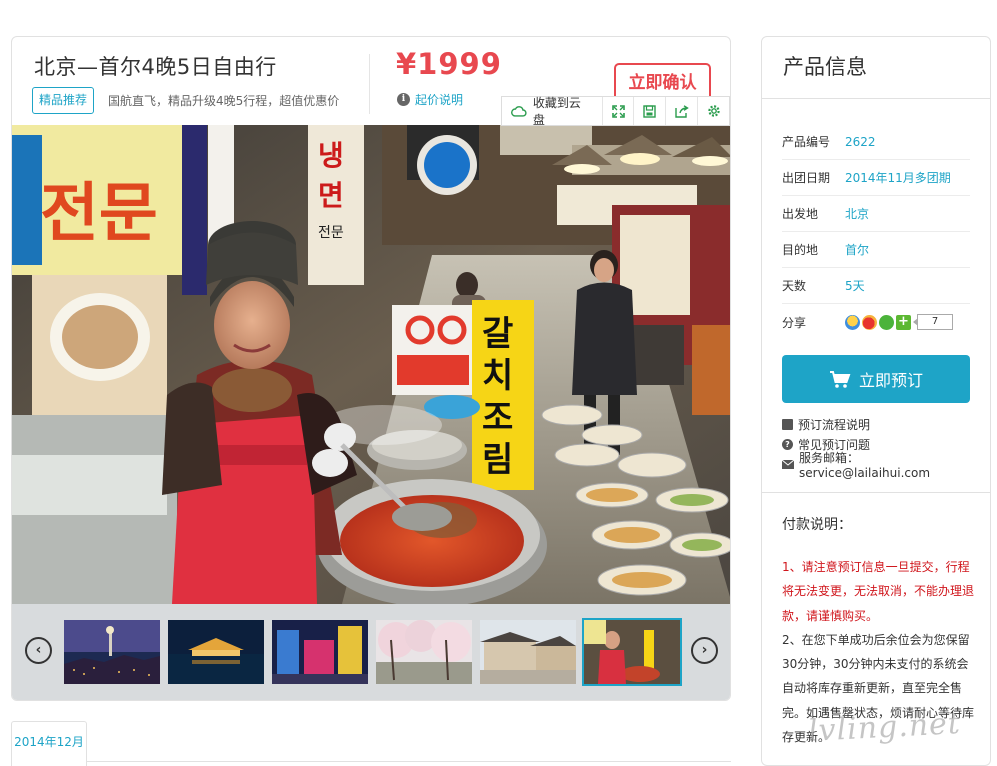 Image resolution: width=997 pixels, height=766 pixels. What do you see at coordinates (409, 761) in the screenshot?
I see `tab-divider` at bounding box center [409, 761].